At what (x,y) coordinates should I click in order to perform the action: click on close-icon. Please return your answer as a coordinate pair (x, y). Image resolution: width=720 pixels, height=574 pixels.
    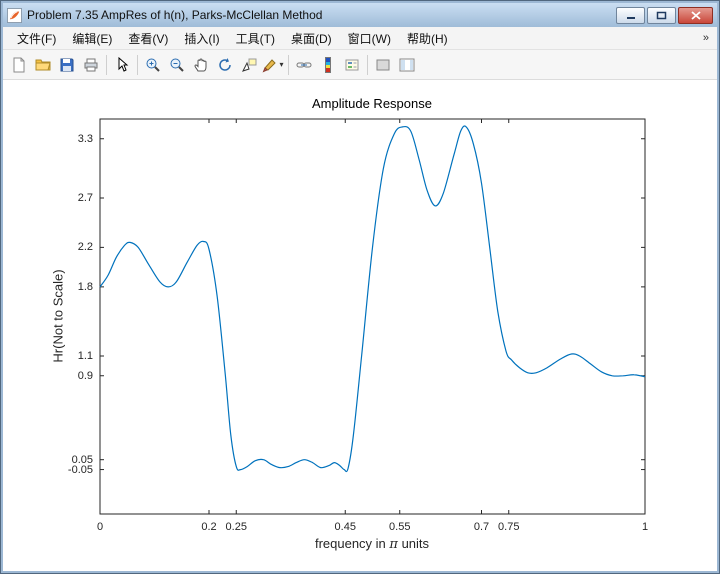
    Looking at the image, I should click on (695, 15).